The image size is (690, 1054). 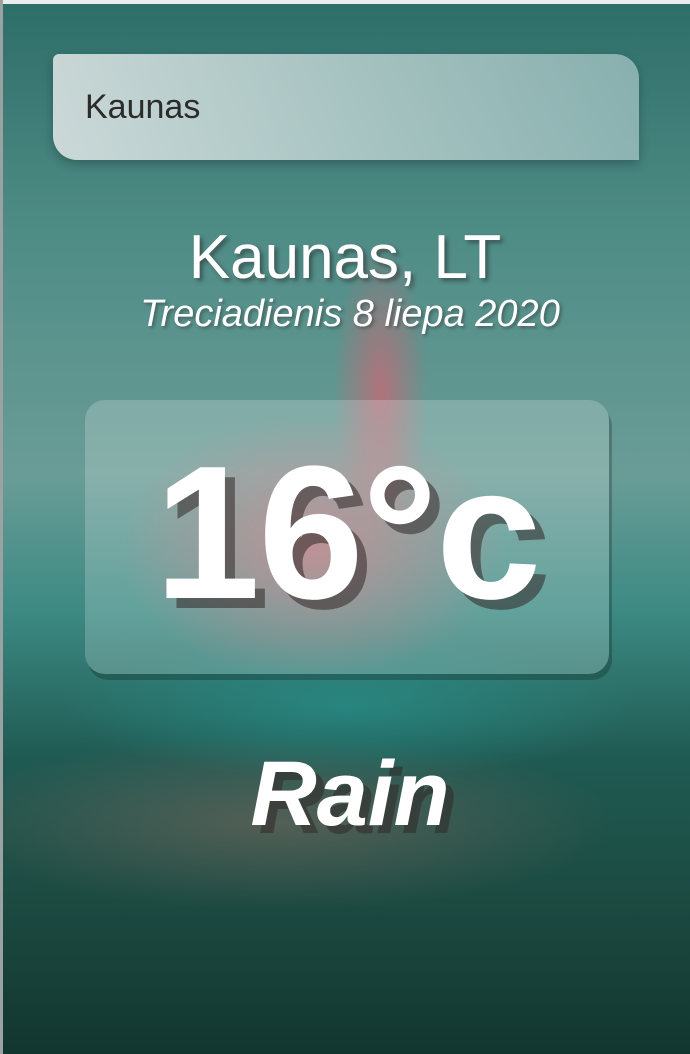 I want to click on search-box, so click(x=346, y=107).